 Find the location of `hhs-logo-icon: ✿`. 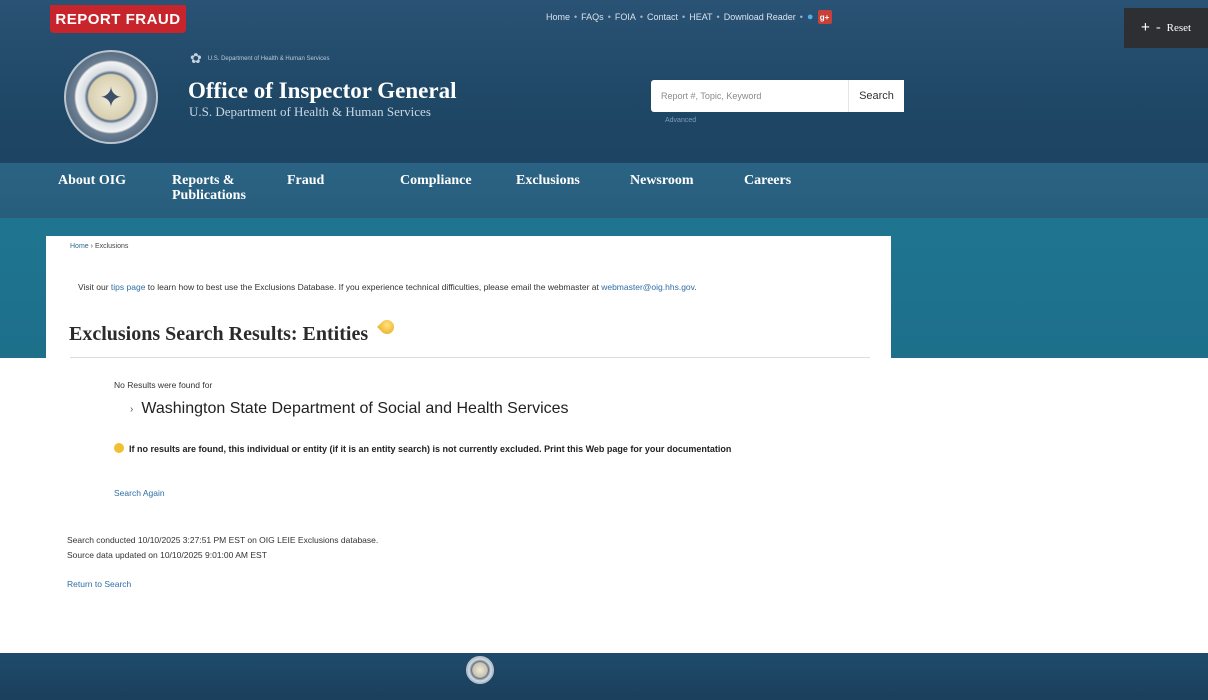

hhs-logo-icon: ✿ is located at coordinates (196, 58).